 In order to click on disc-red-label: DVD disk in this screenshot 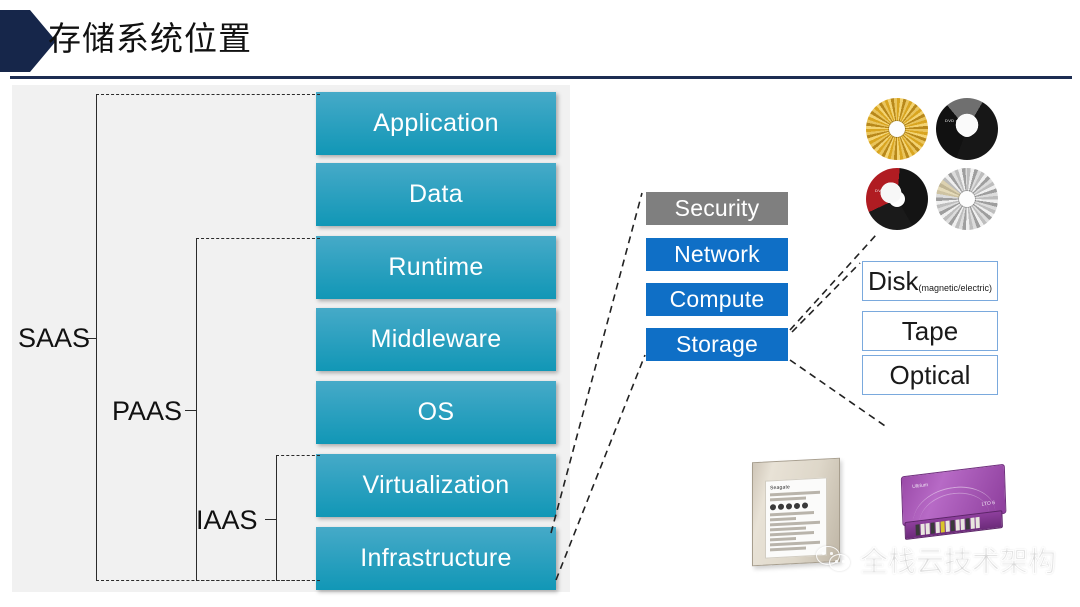, I will do `click(885, 190)`.